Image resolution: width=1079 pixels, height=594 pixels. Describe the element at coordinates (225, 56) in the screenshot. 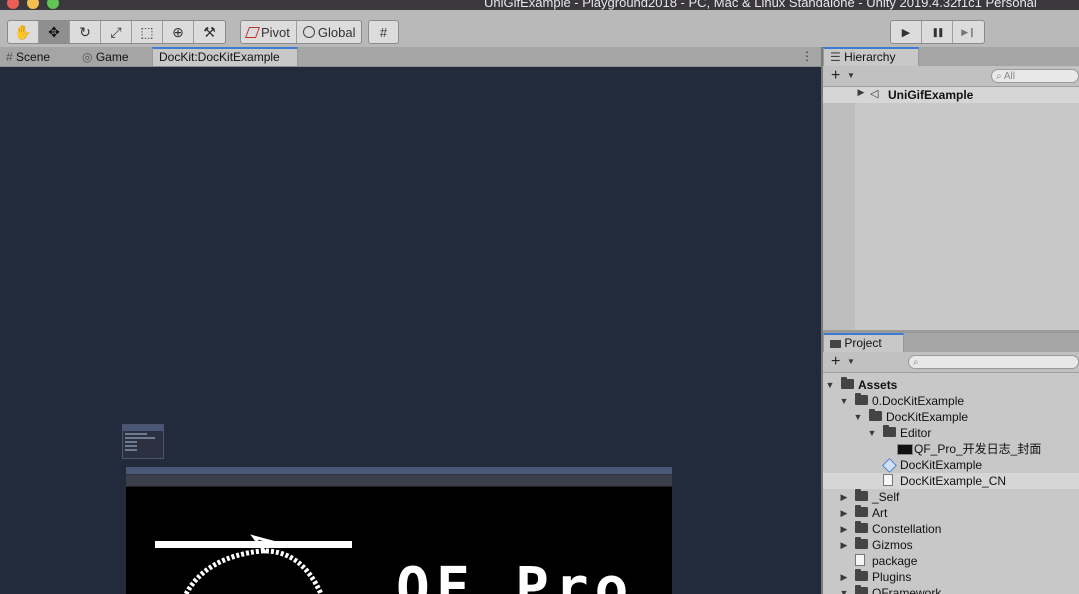

I see `tab-dockkit: DocKit:DocKitExample` at that location.